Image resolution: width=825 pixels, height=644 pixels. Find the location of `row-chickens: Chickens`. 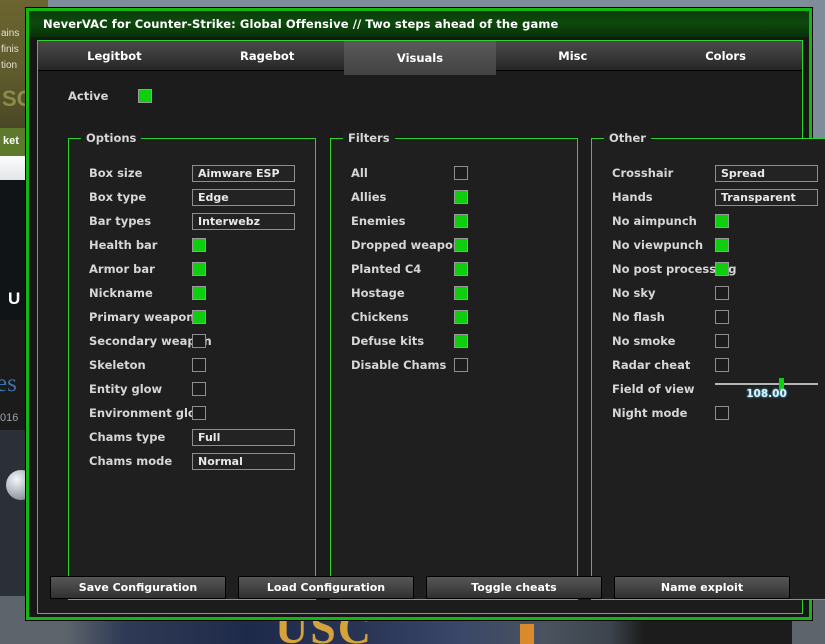

row-chickens: Chickens is located at coordinates (454, 317).